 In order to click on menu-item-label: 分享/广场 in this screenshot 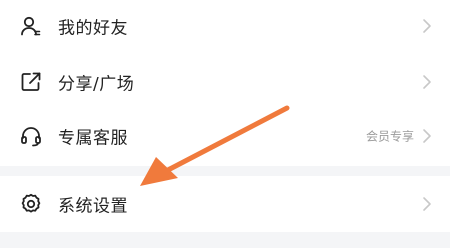, I will do `click(96, 84)`.